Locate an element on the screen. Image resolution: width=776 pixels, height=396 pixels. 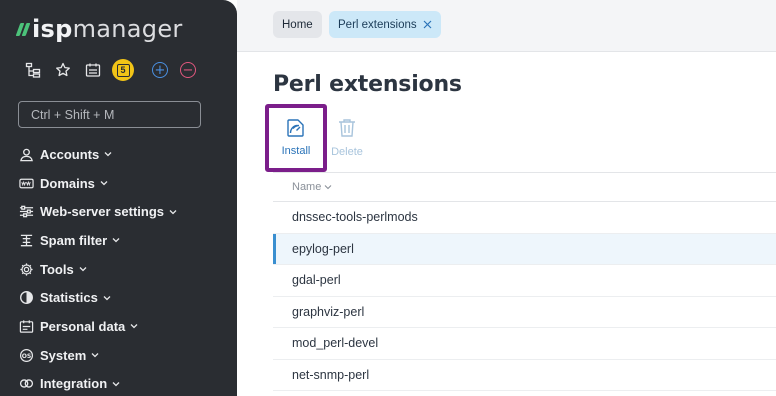
sidebar-item-spam-filter: Spam filter is located at coordinates (123, 240).